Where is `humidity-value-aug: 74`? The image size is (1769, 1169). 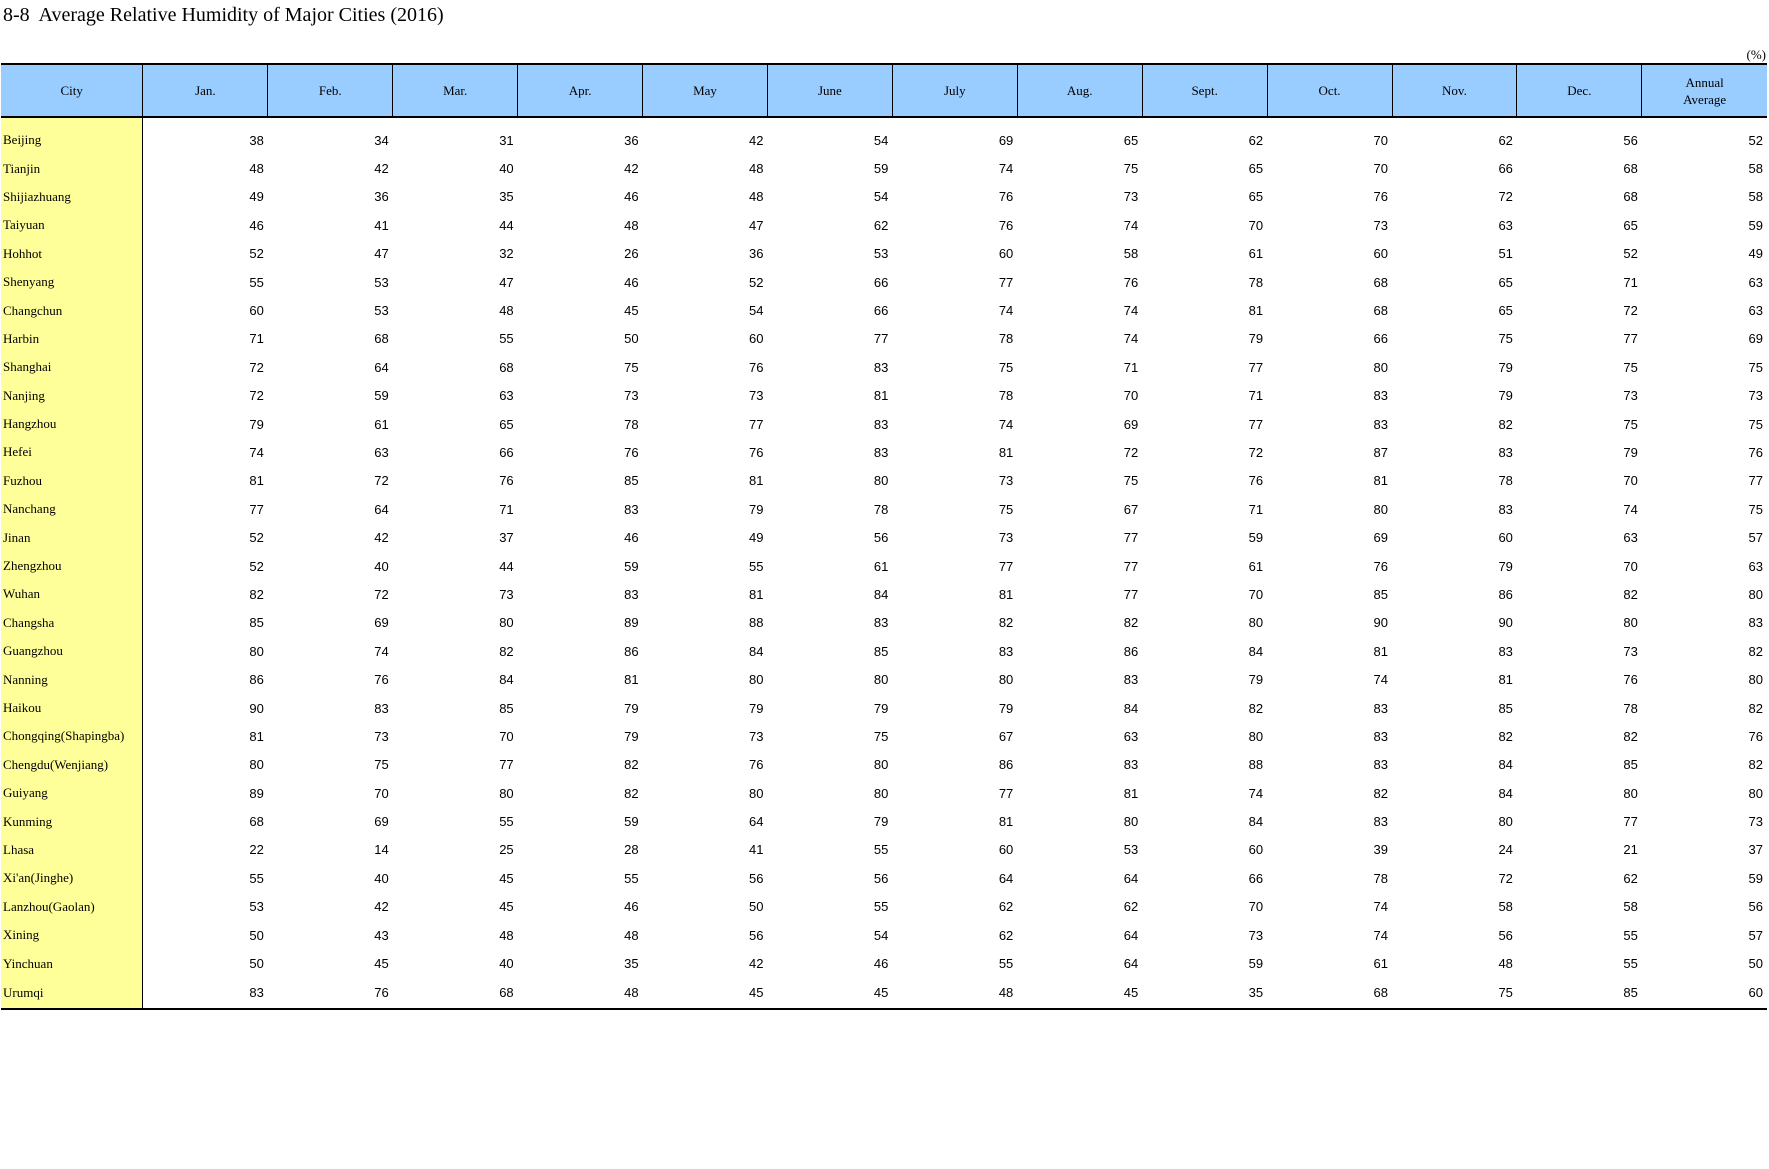 humidity-value-aug: 74 is located at coordinates (1131, 225).